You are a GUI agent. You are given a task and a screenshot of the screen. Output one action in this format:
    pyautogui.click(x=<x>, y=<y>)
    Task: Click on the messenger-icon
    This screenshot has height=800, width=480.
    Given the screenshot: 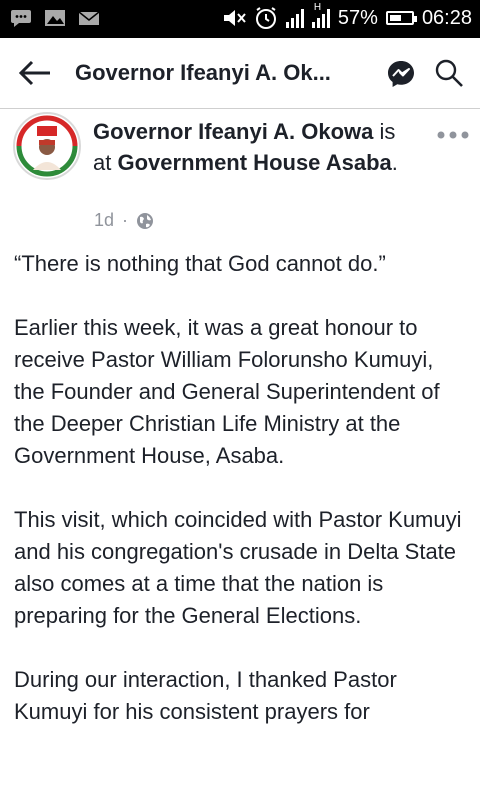 What is the action you would take?
    pyautogui.click(x=401, y=74)
    